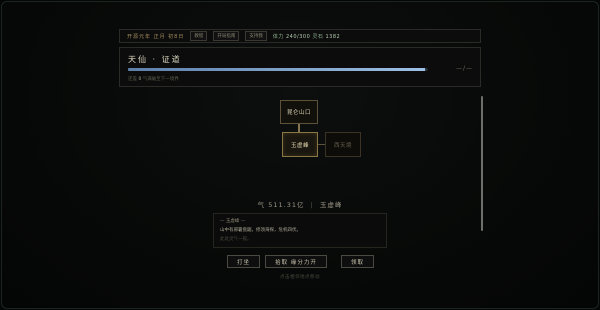 The height and width of the screenshot is (310, 600). What do you see at coordinates (482, 163) in the screenshot?
I see `scrollbar` at bounding box center [482, 163].